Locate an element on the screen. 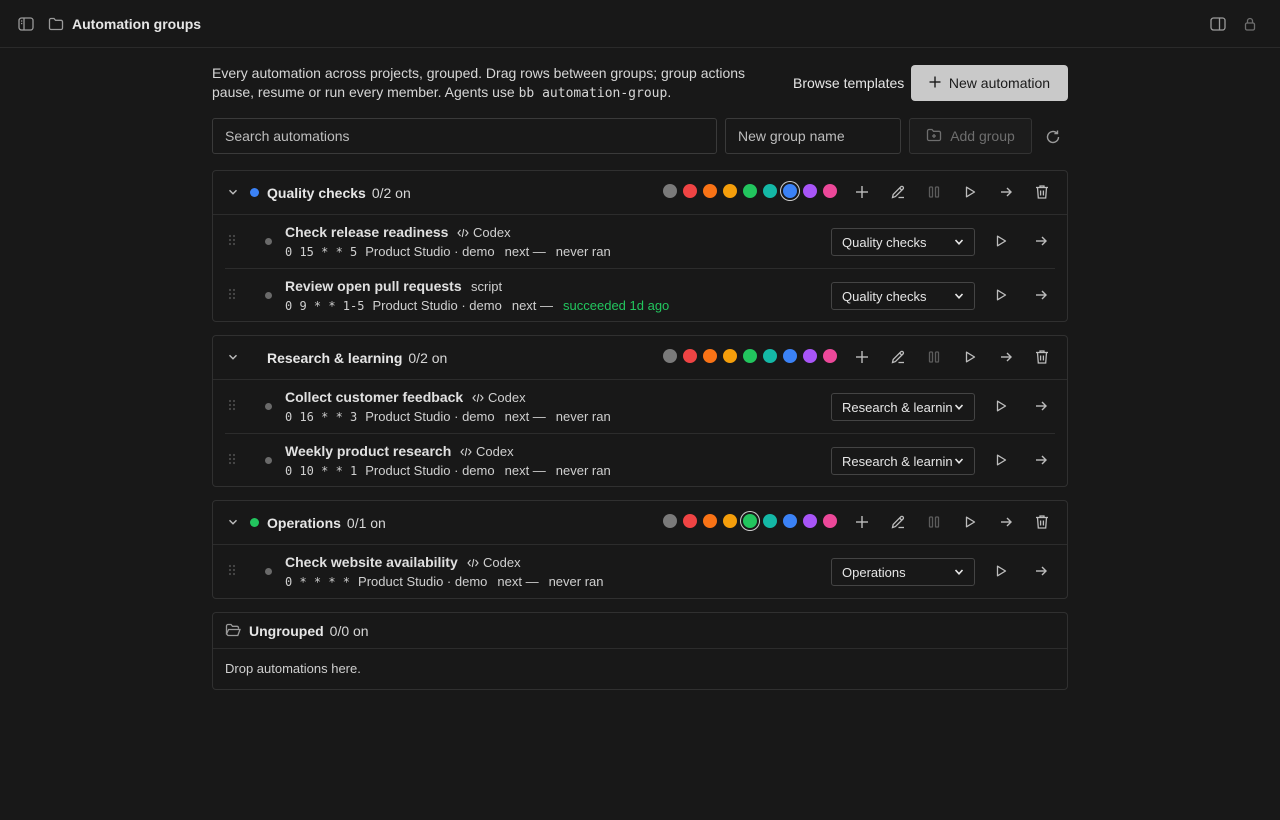  command-code: bb automation-group is located at coordinates (593, 93).